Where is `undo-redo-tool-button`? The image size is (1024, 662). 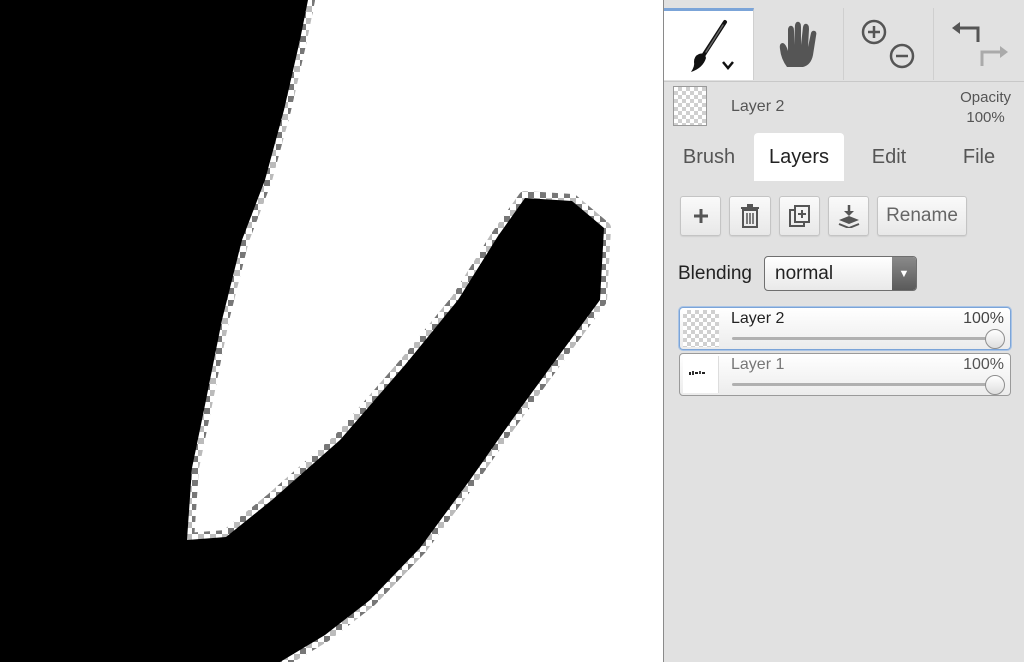 undo-redo-tool-button is located at coordinates (979, 44).